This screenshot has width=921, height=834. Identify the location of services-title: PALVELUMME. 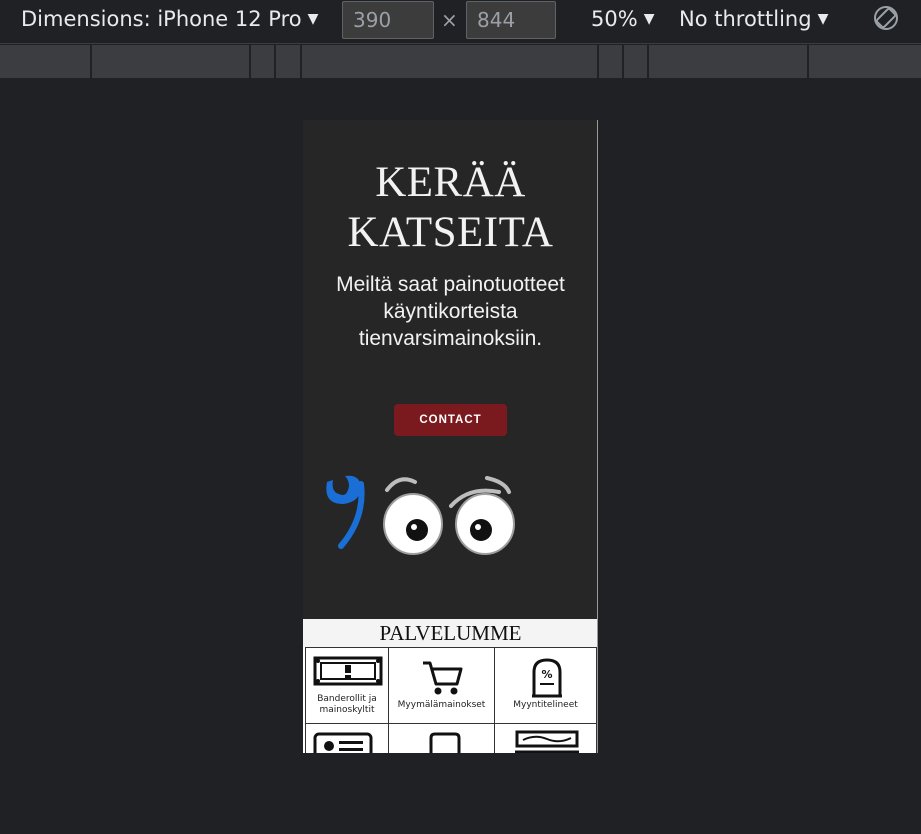
(450, 633).